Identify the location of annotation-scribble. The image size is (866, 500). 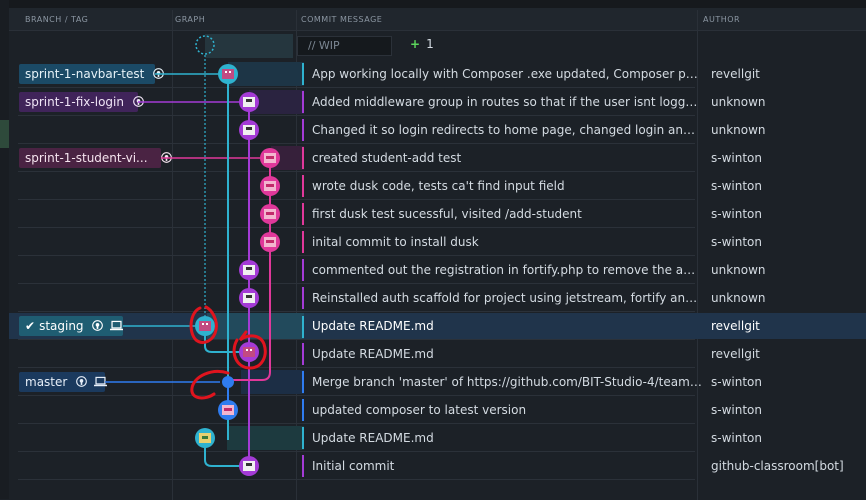
(210, 385).